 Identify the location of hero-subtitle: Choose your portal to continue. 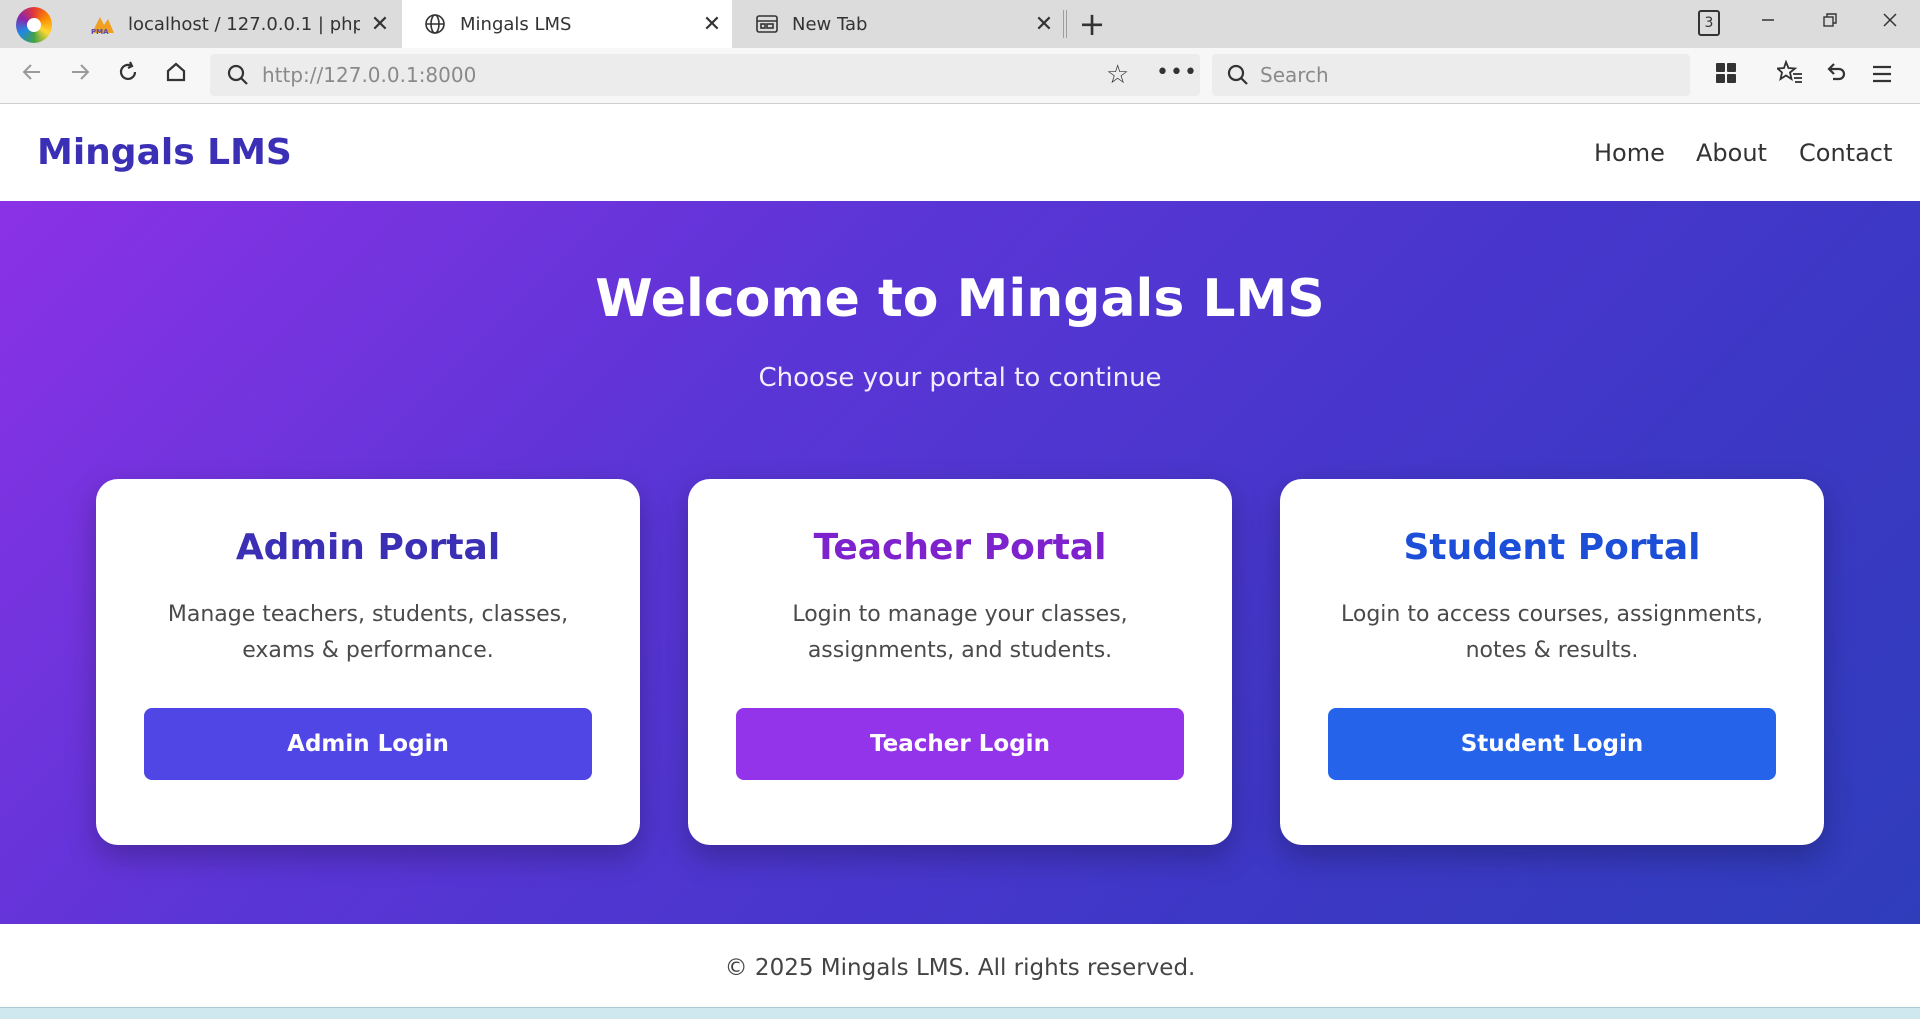
(960, 378).